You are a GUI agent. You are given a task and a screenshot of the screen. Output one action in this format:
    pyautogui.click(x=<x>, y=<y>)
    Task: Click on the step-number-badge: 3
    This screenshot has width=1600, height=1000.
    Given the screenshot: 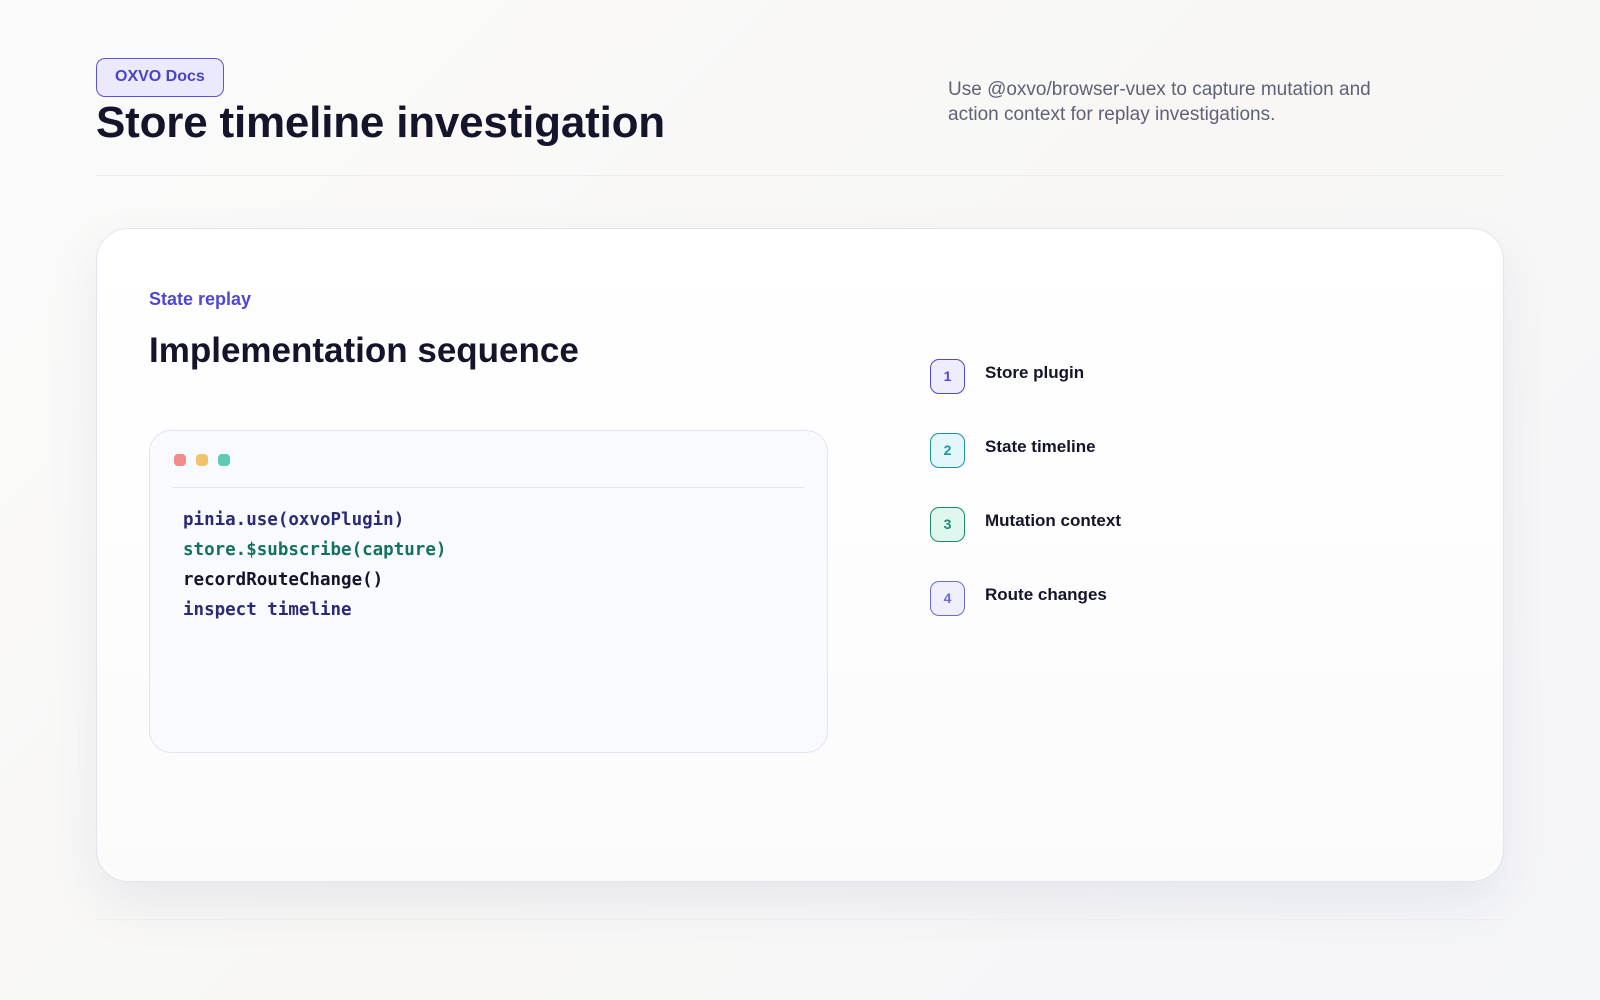 What is the action you would take?
    pyautogui.click(x=947, y=524)
    